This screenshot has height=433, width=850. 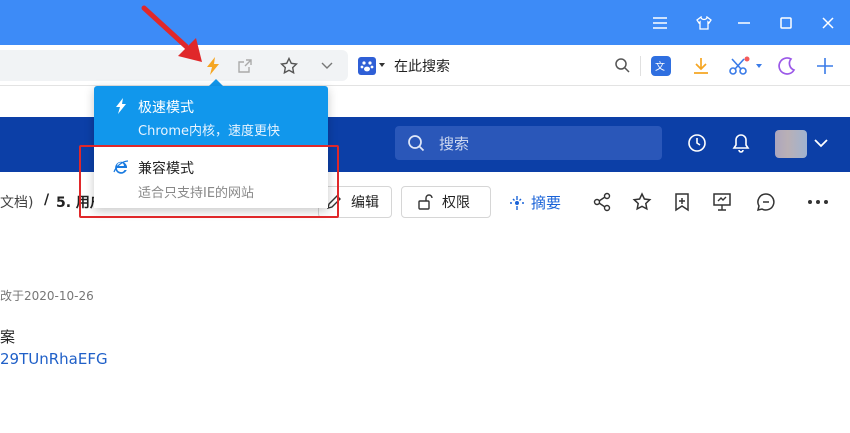 What do you see at coordinates (704, 22) in the screenshot?
I see `skin-icon` at bounding box center [704, 22].